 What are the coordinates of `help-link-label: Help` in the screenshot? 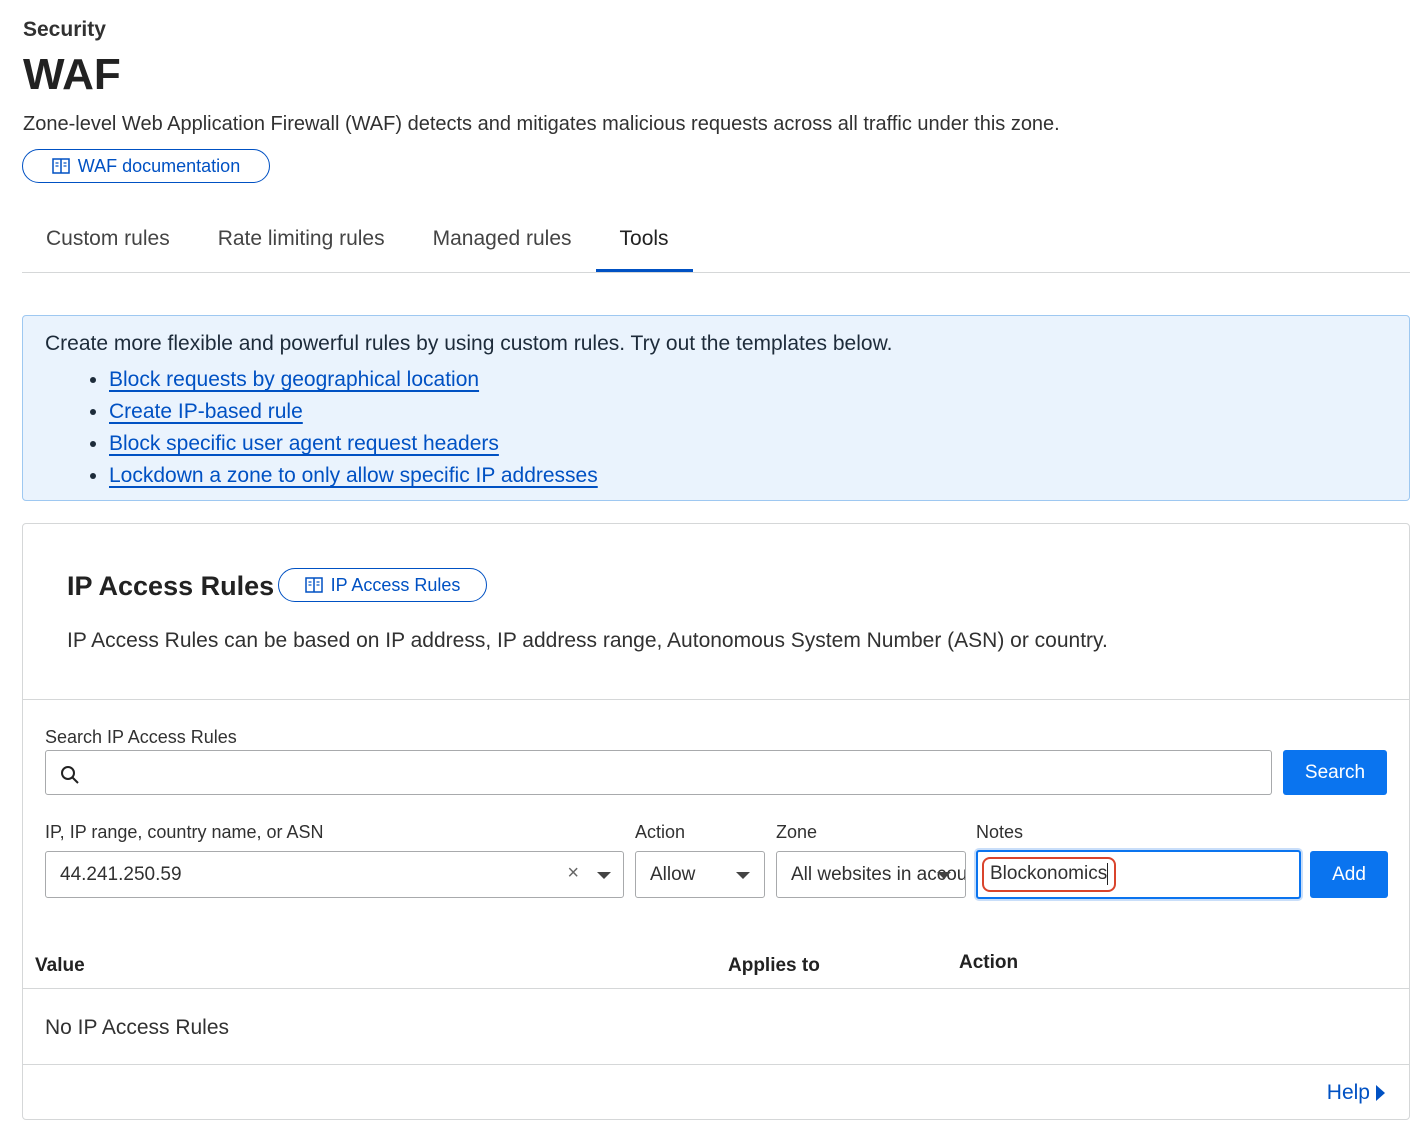 It's located at (1348, 1092).